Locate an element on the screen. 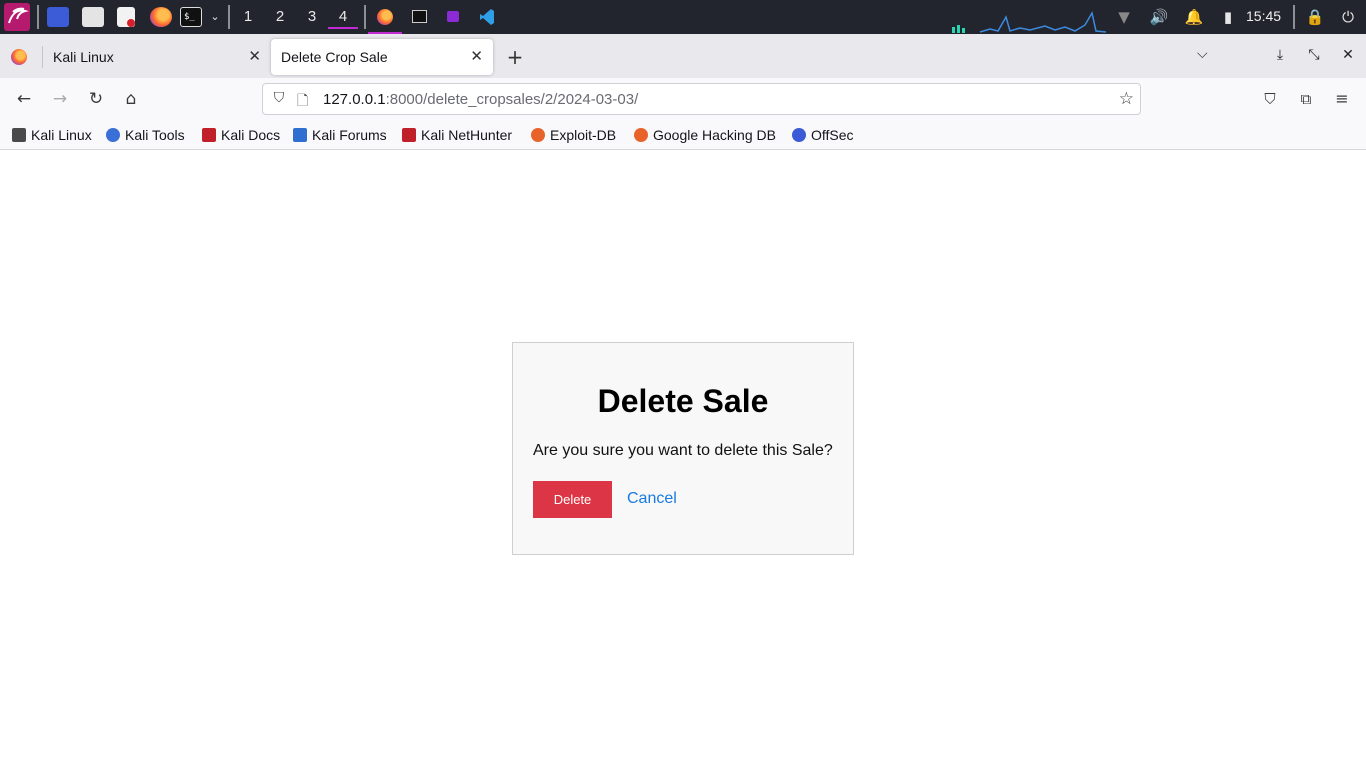 The height and width of the screenshot is (768, 1366). bookmark-kali-nethunter: Kali NetHunter is located at coordinates (457, 135).